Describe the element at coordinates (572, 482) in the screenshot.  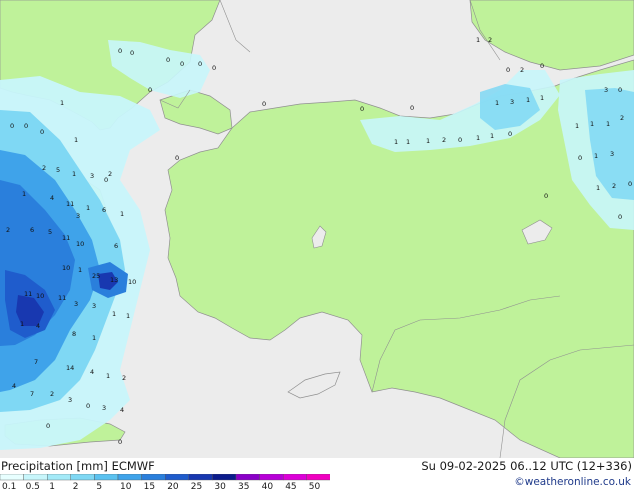
I see `credit-link: ©weatheronline.co.uk` at that location.